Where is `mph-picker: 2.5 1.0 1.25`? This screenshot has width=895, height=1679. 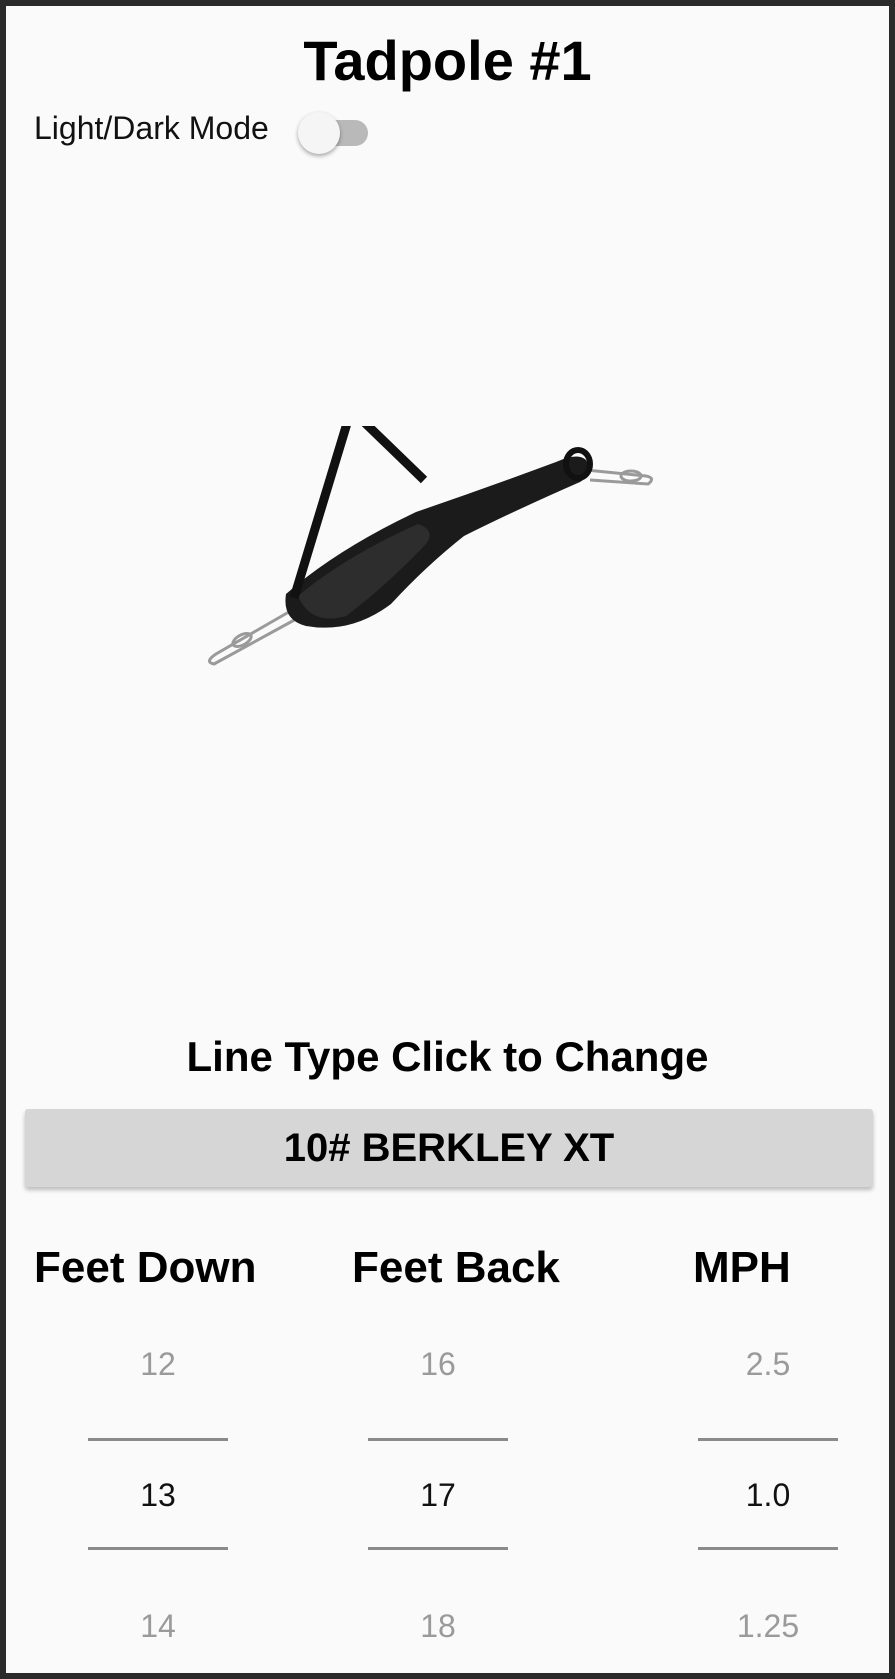 mph-picker: 2.5 1.0 1.25 is located at coordinates (768, 1496).